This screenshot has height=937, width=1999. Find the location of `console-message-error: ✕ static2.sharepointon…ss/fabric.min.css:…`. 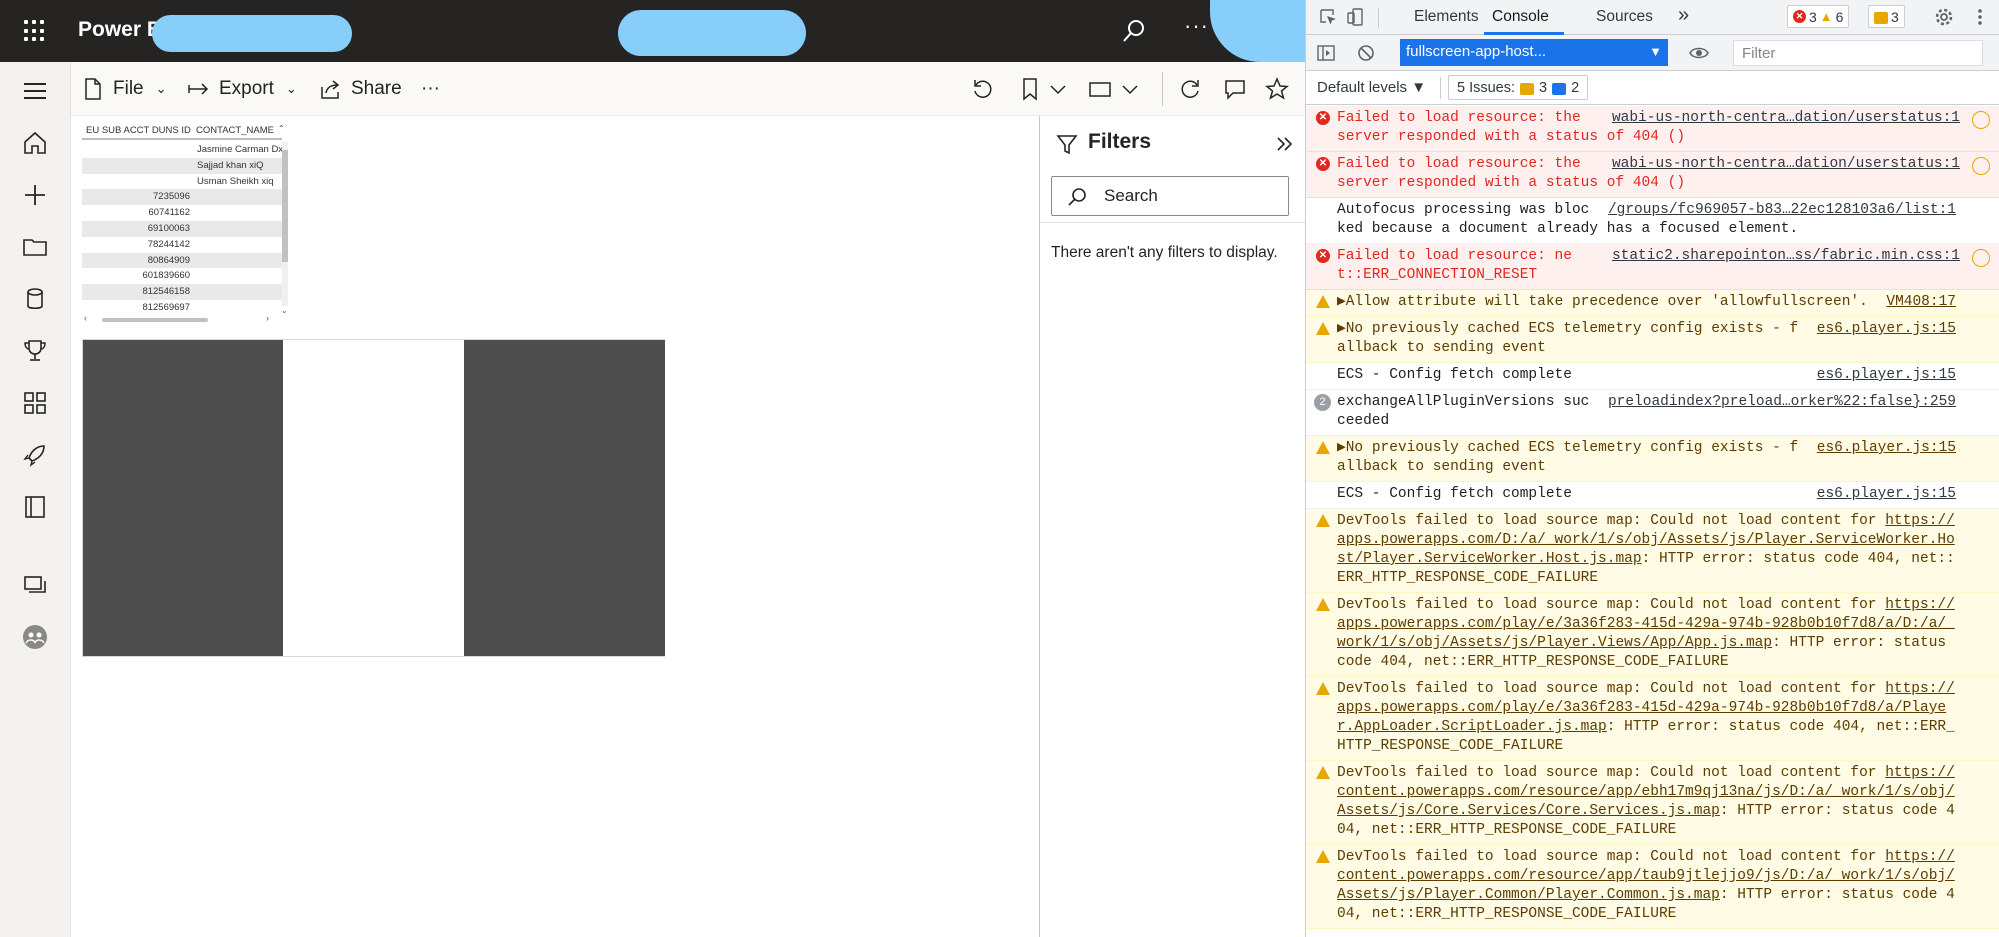

console-message-error: ✕ static2.sharepointon…ss/fabric.min.css:… is located at coordinates (1652, 267).